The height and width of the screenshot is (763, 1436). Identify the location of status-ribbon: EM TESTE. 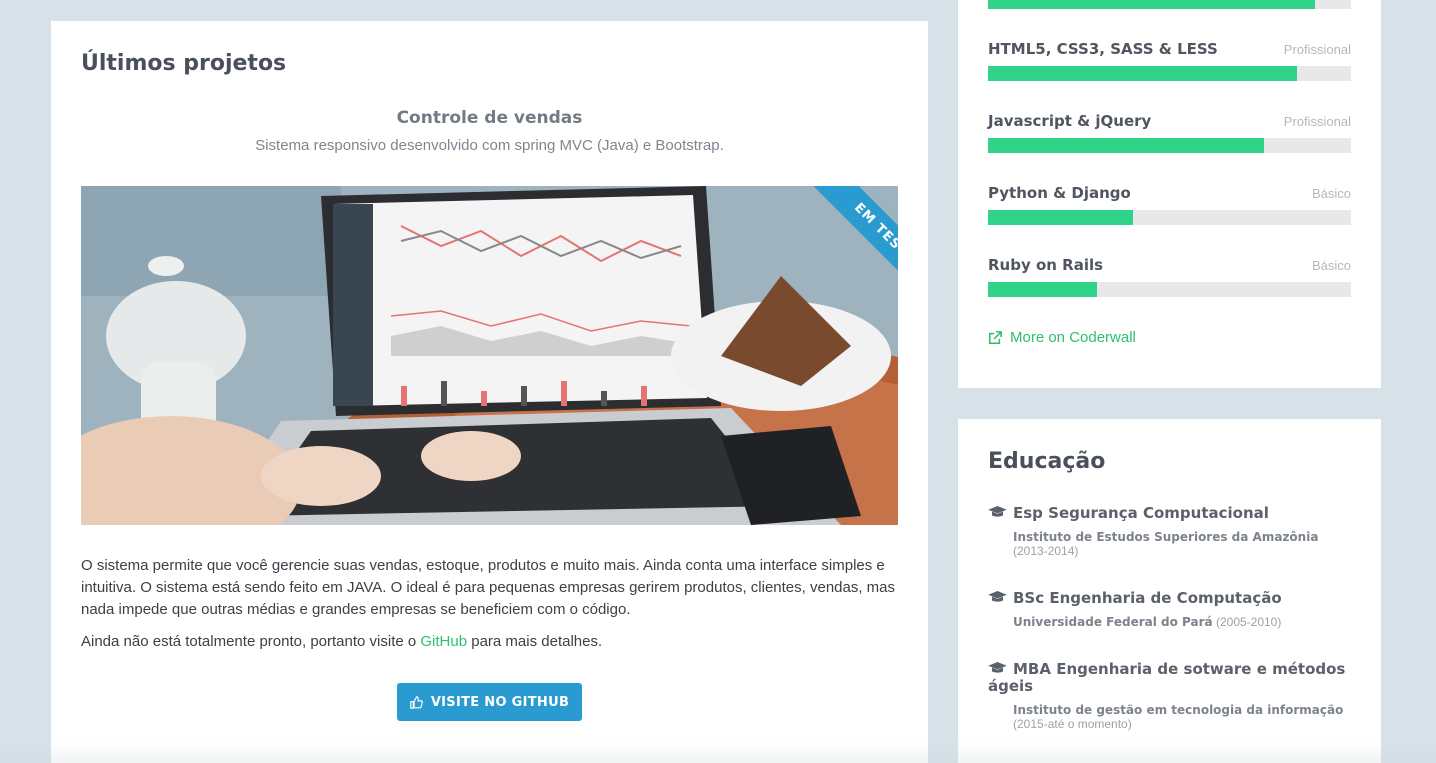
(844, 238).